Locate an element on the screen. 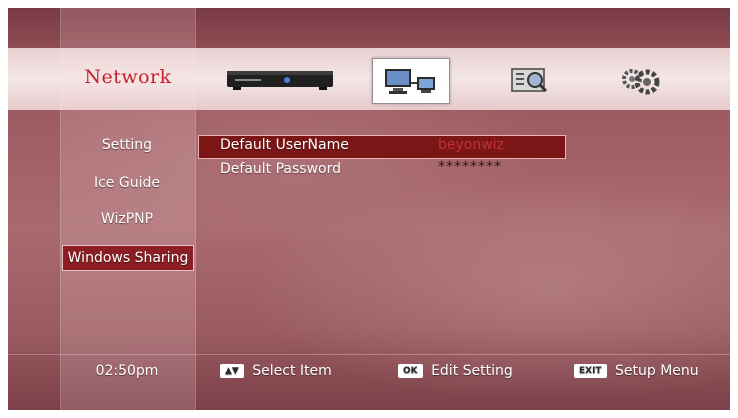  hint-edit-setting: OK Edit Setting is located at coordinates (455, 371).